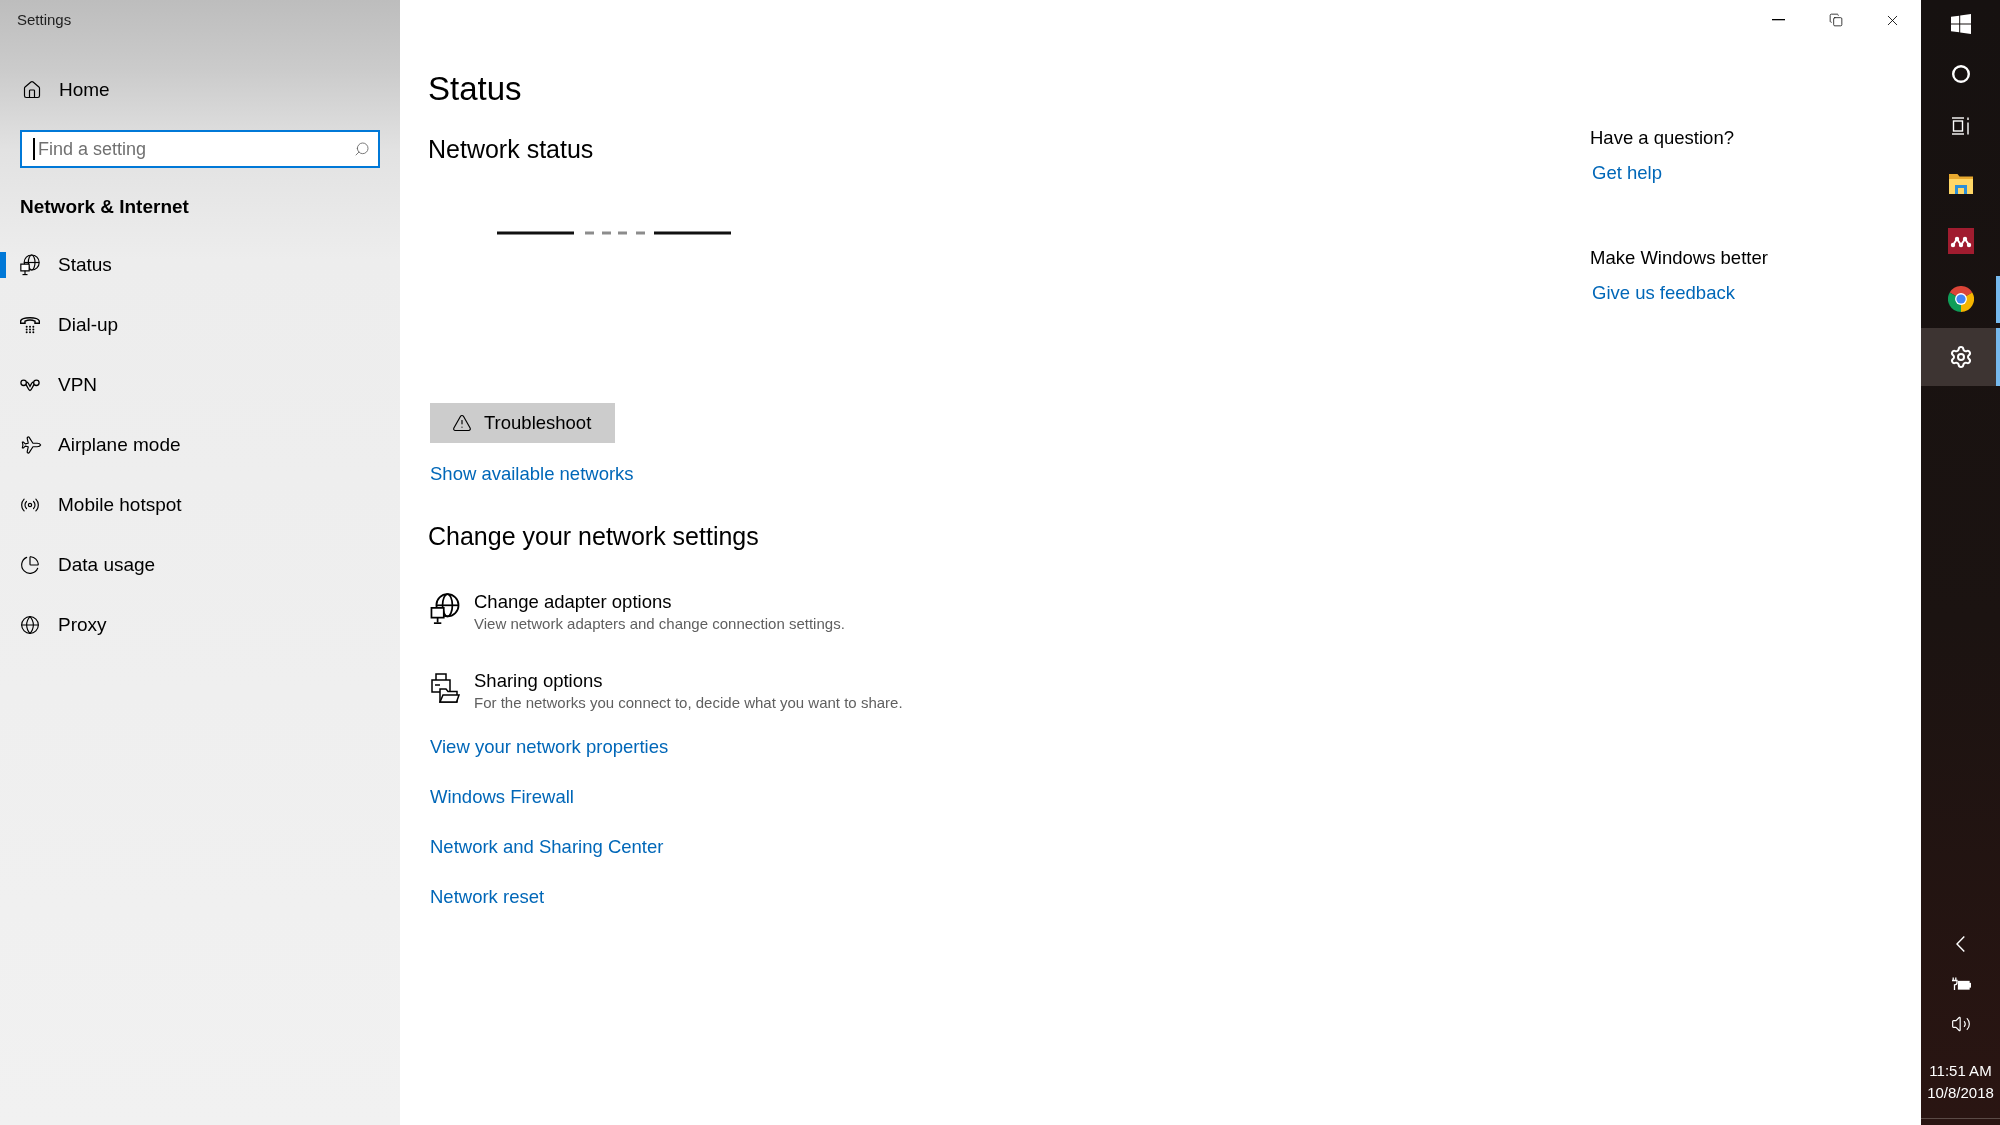  I want to click on help-link: Give us feedback, so click(1663, 293).